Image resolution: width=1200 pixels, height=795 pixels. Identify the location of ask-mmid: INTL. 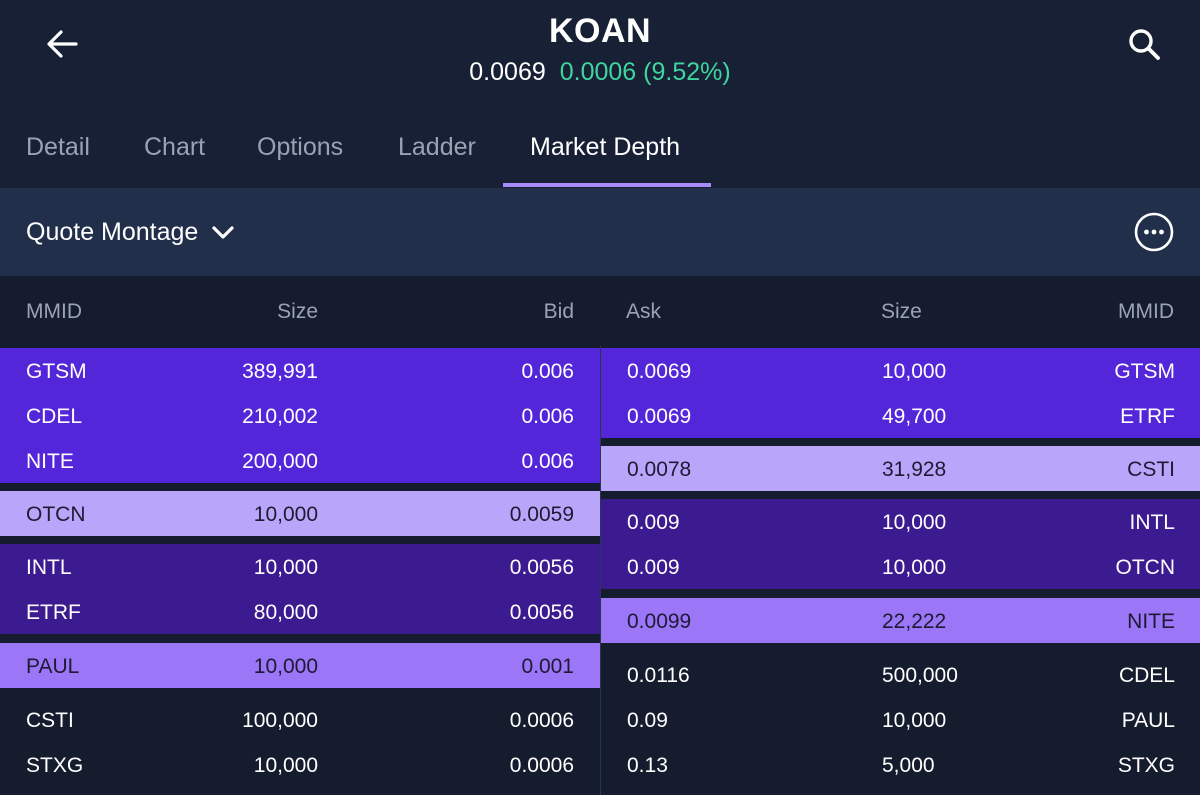
(1152, 522).